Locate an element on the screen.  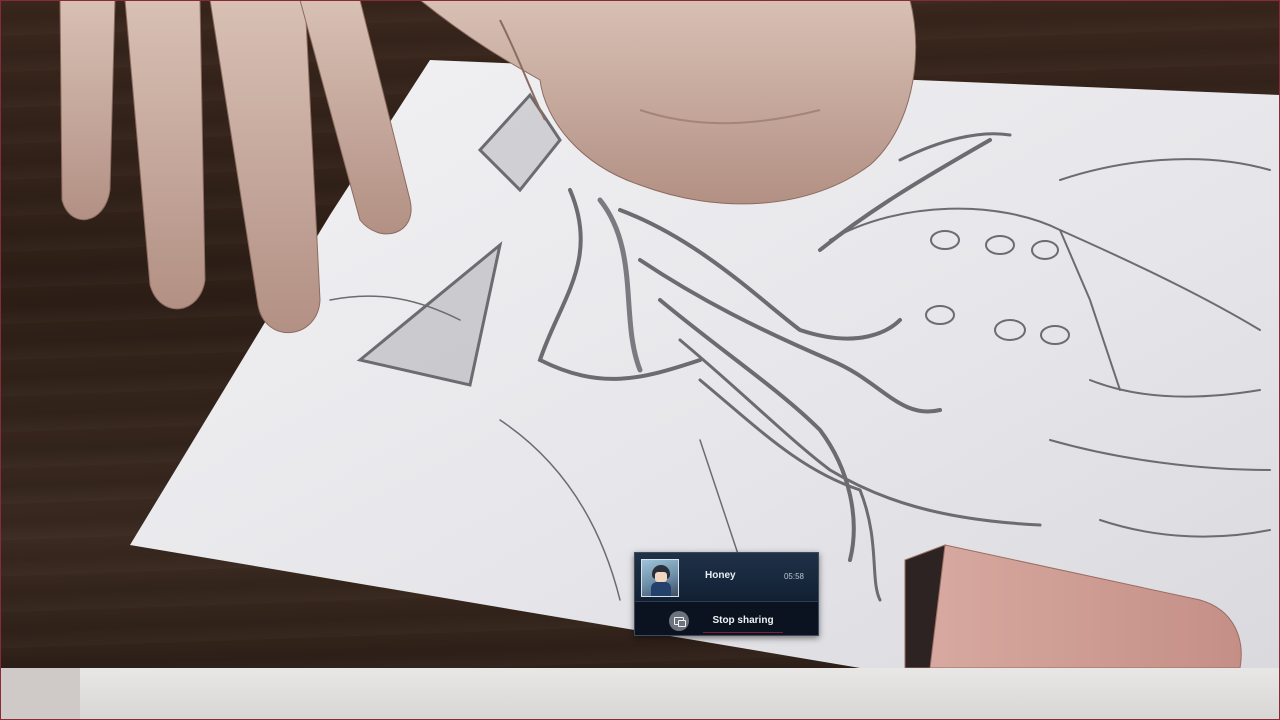
share-duration: 05:58 is located at coordinates (793, 576).